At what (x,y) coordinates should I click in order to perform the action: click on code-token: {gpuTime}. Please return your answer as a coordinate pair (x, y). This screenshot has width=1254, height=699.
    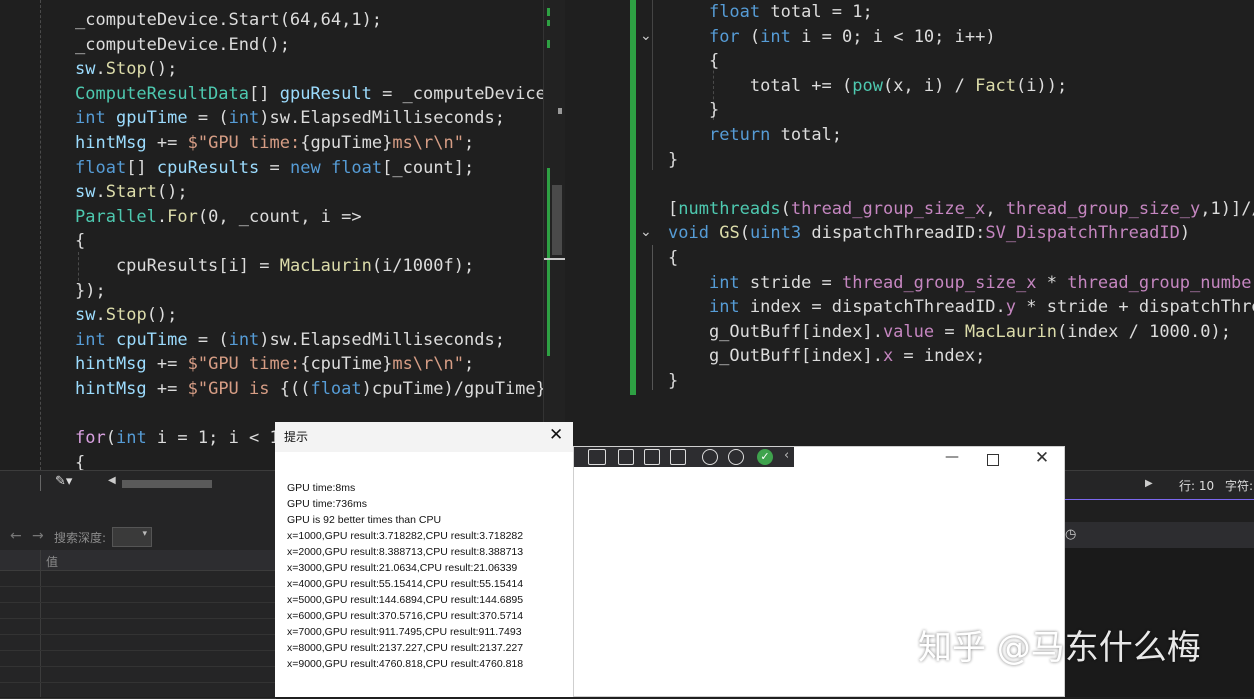
    Looking at the image, I should click on (346, 143).